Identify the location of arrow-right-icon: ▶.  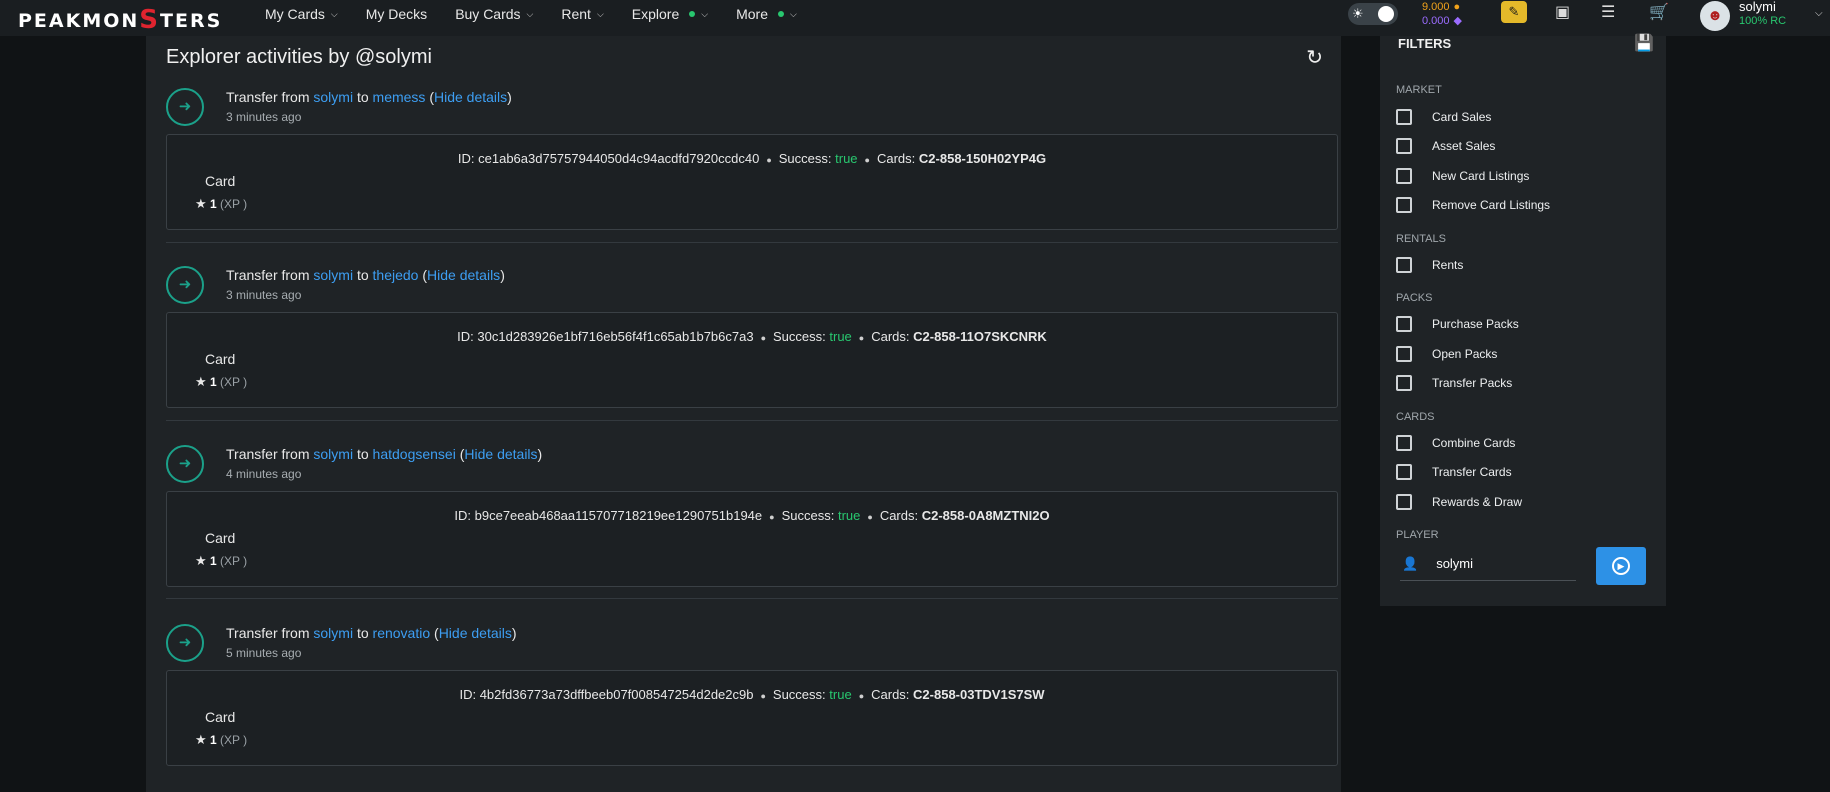
(1621, 566).